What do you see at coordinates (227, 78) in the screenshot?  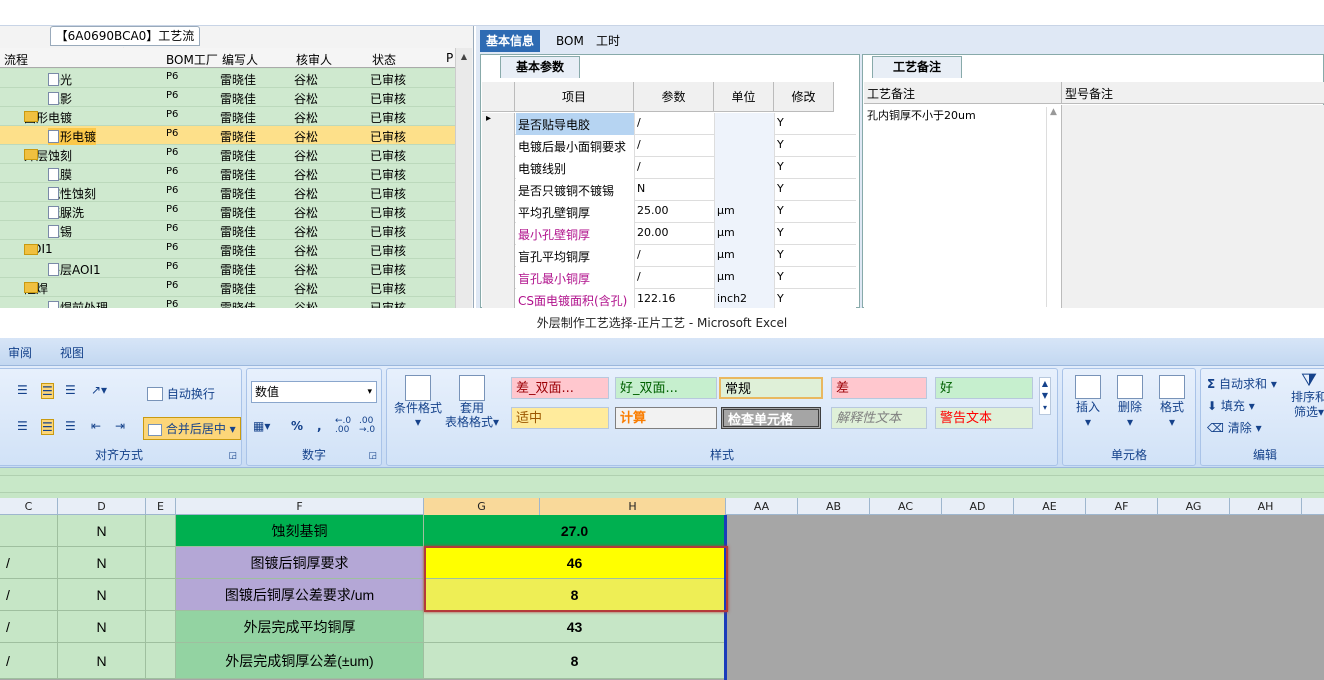 I see `tree-row: 曝光 P6 雷晓佳 谷松 已审核` at bounding box center [227, 78].